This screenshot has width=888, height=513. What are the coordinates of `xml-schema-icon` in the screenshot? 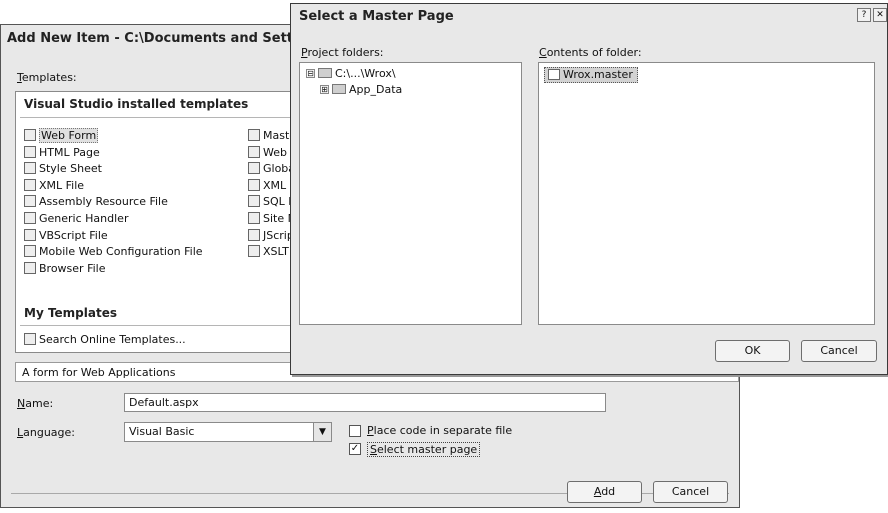 It's located at (254, 184).